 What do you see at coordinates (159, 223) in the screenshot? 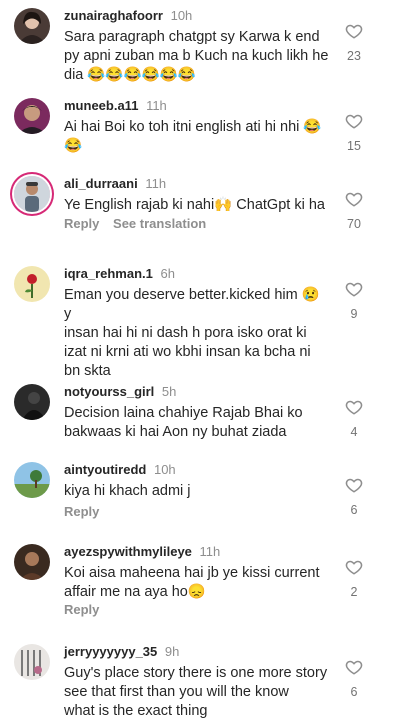
I see `see-translation-button: See translation` at bounding box center [159, 223].